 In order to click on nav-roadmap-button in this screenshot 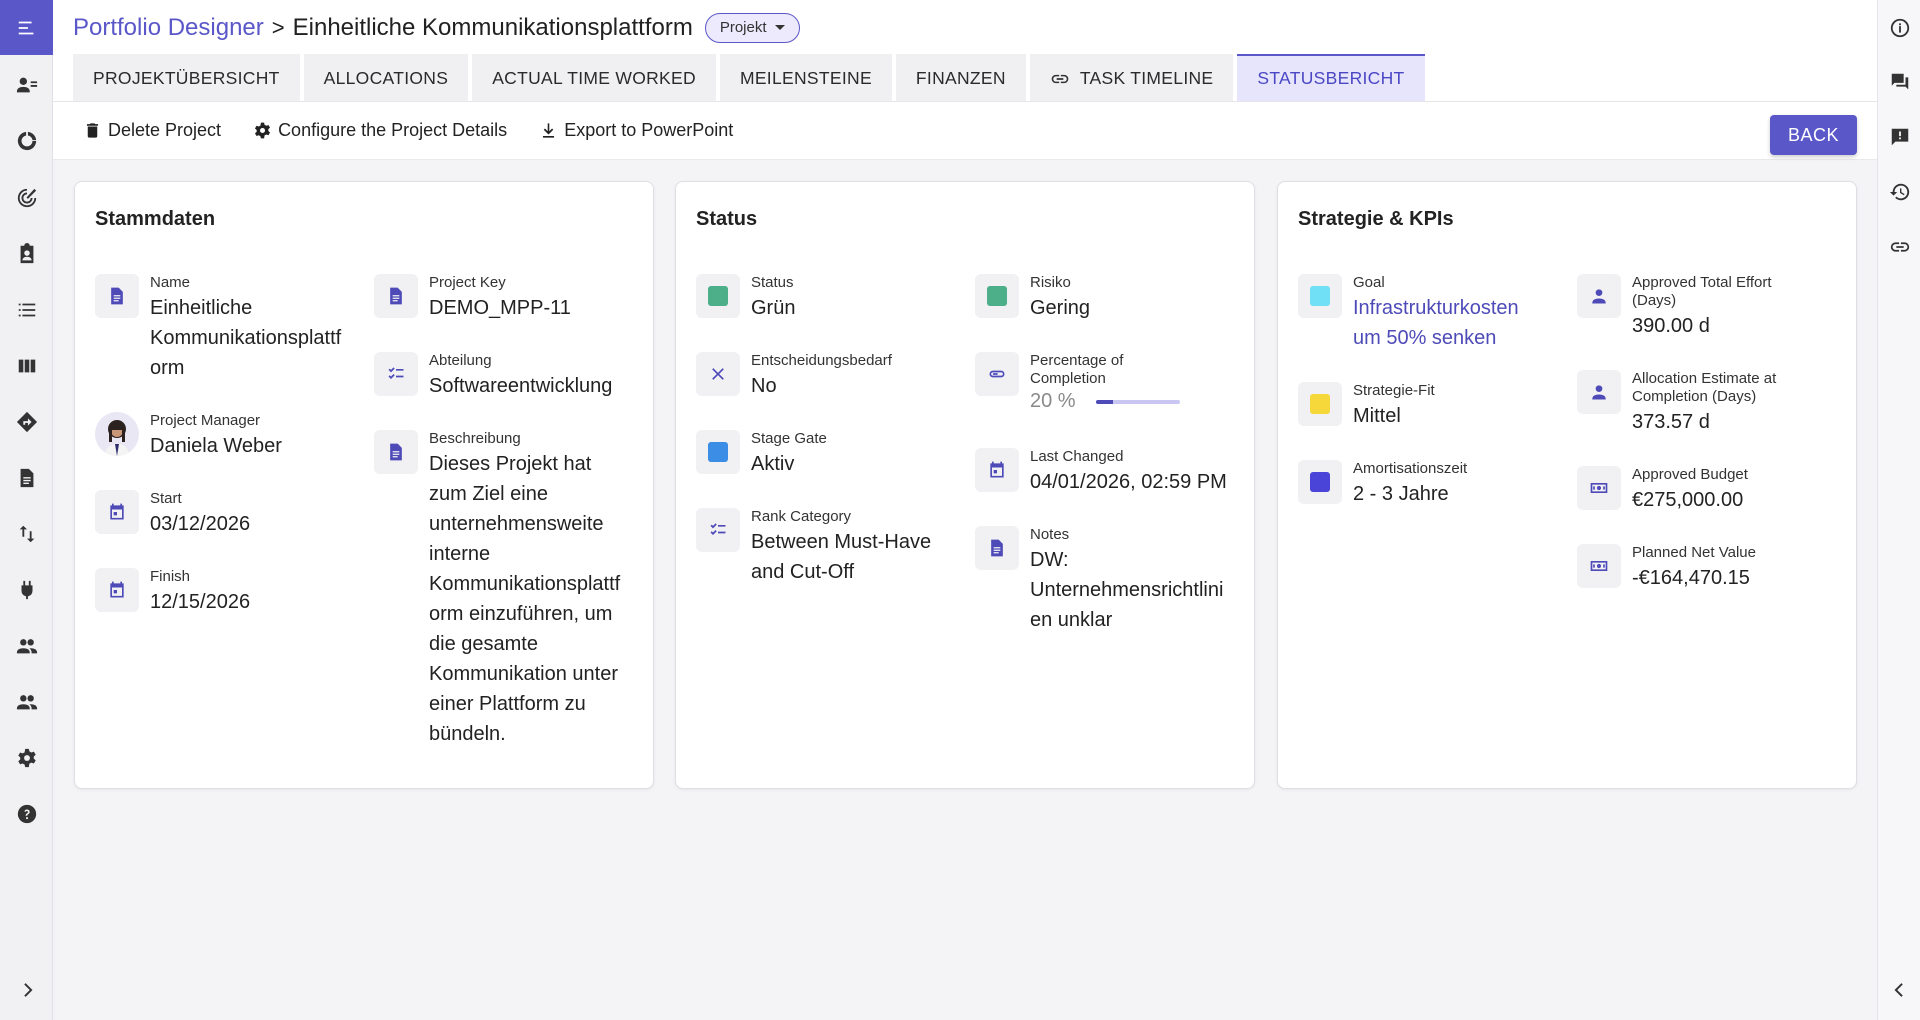, I will do `click(26, 422)`.